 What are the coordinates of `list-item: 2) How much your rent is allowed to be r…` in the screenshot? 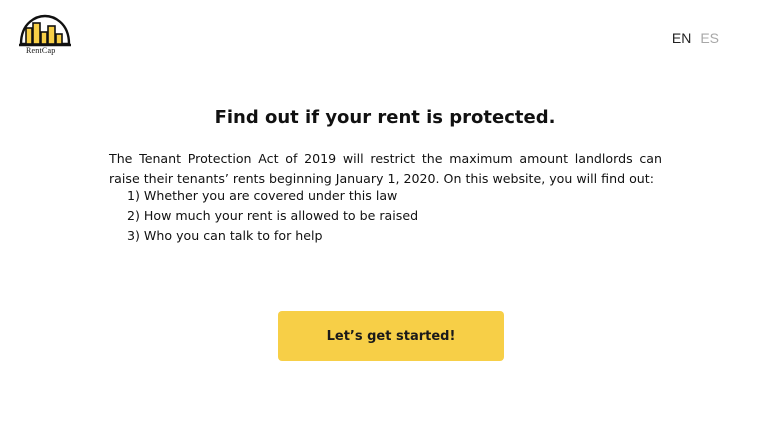 It's located at (273, 215).